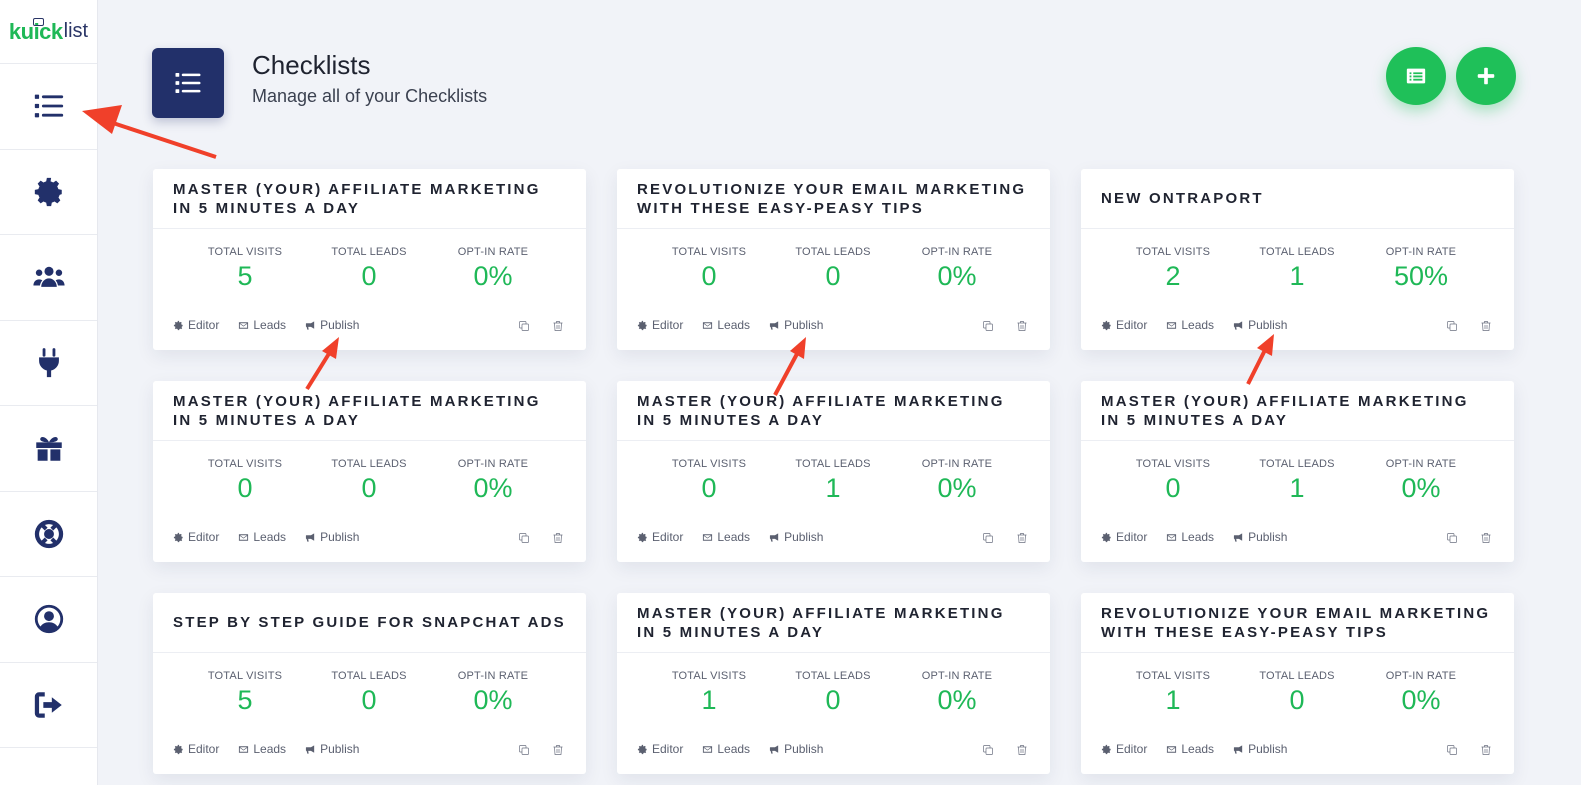  I want to click on stat-total-visits: TOTAL VISITS 2, so click(1173, 269).